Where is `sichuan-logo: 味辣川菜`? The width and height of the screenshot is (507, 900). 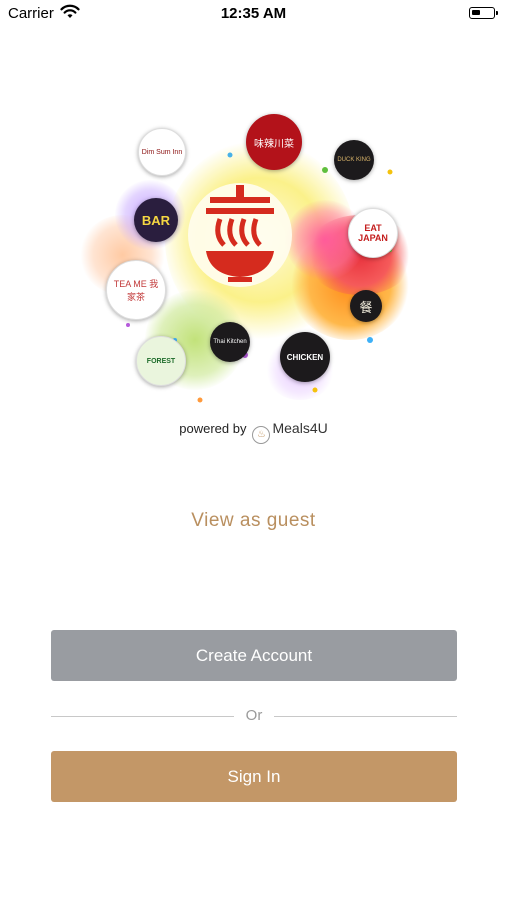
sichuan-logo: 味辣川菜 is located at coordinates (274, 142).